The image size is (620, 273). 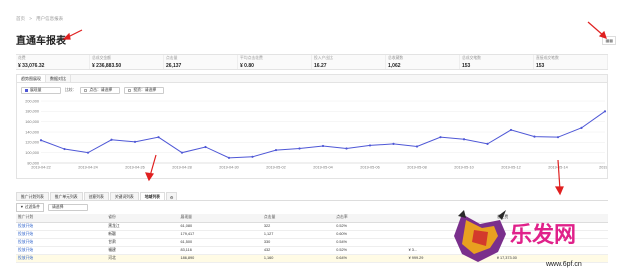 What do you see at coordinates (142, 218) in the screenshot?
I see `table-header: 省份` at bounding box center [142, 218].